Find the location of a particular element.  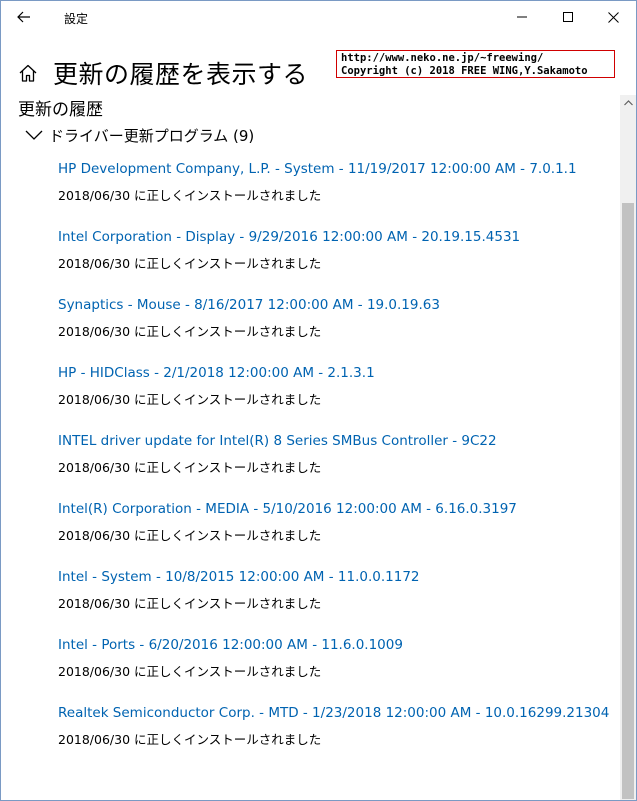

driver-updates-group-toggle: ドライバー更新プログラム (9) is located at coordinates (139, 135).